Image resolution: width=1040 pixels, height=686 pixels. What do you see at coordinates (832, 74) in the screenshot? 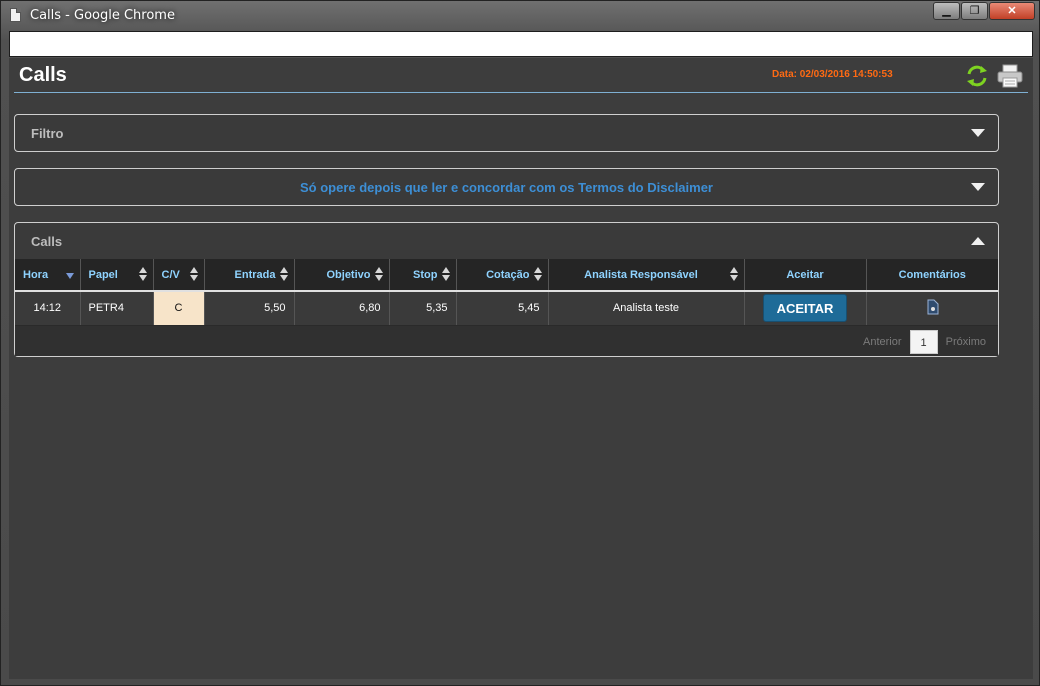
I see `date-label: Data: 02/03/2016 14:50:53` at bounding box center [832, 74].